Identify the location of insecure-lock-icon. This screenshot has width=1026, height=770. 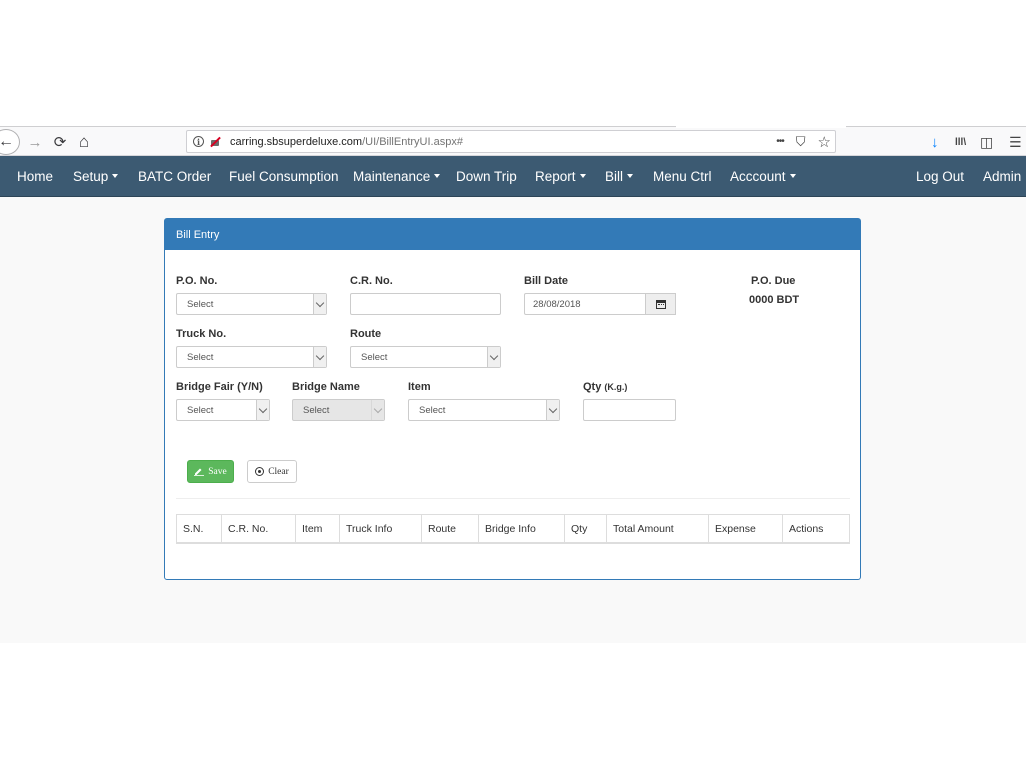
(215, 141).